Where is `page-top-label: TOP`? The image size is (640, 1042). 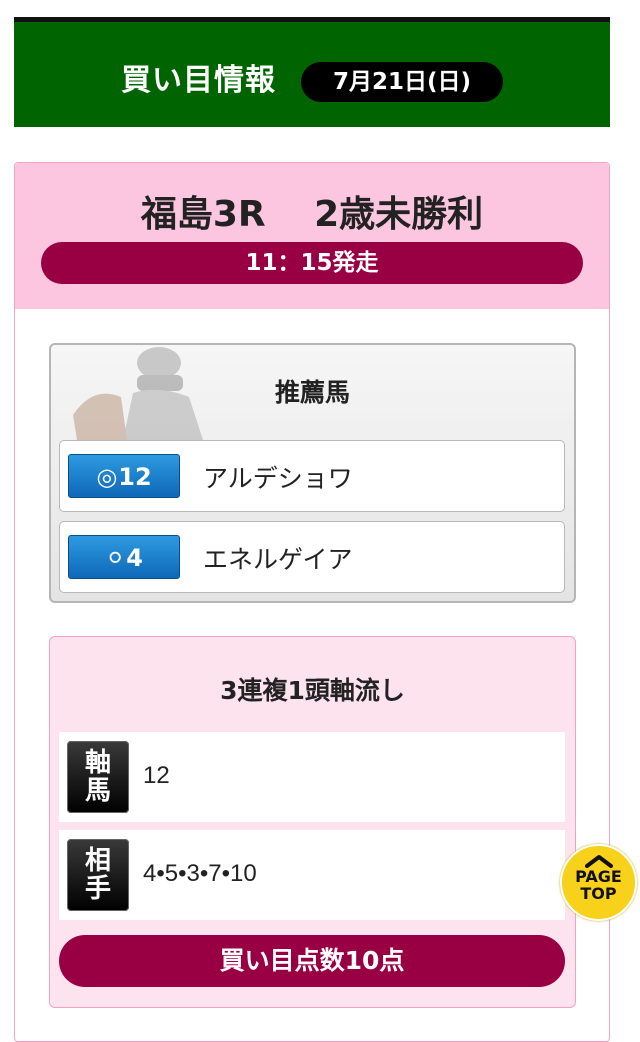 page-top-label: TOP is located at coordinates (598, 893).